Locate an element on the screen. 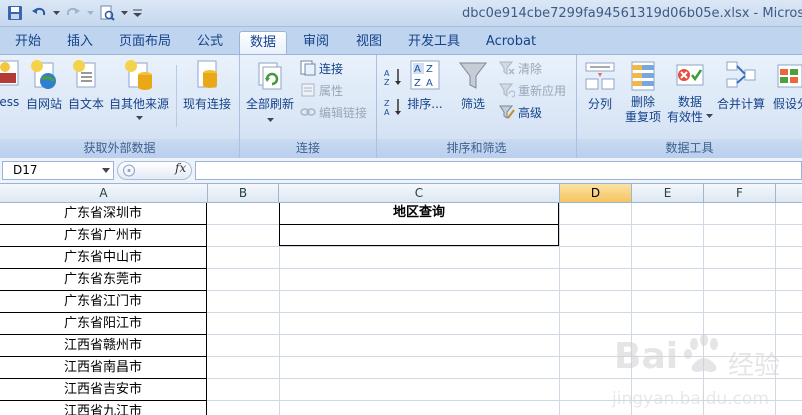 This screenshot has height=415, width=802. consolidate-button: 合并计算 is located at coordinates (741, 85).